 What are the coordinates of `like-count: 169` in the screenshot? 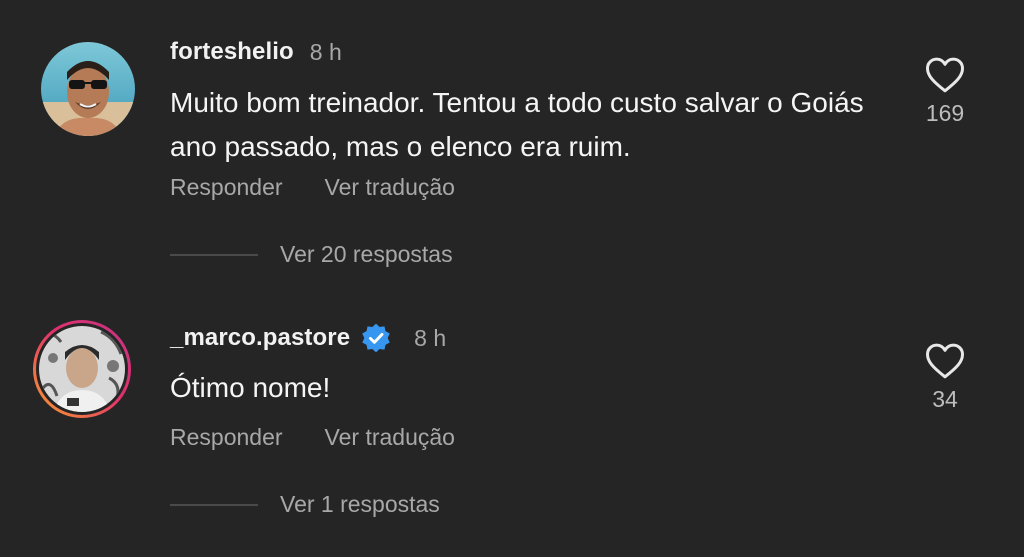 It's located at (945, 113).